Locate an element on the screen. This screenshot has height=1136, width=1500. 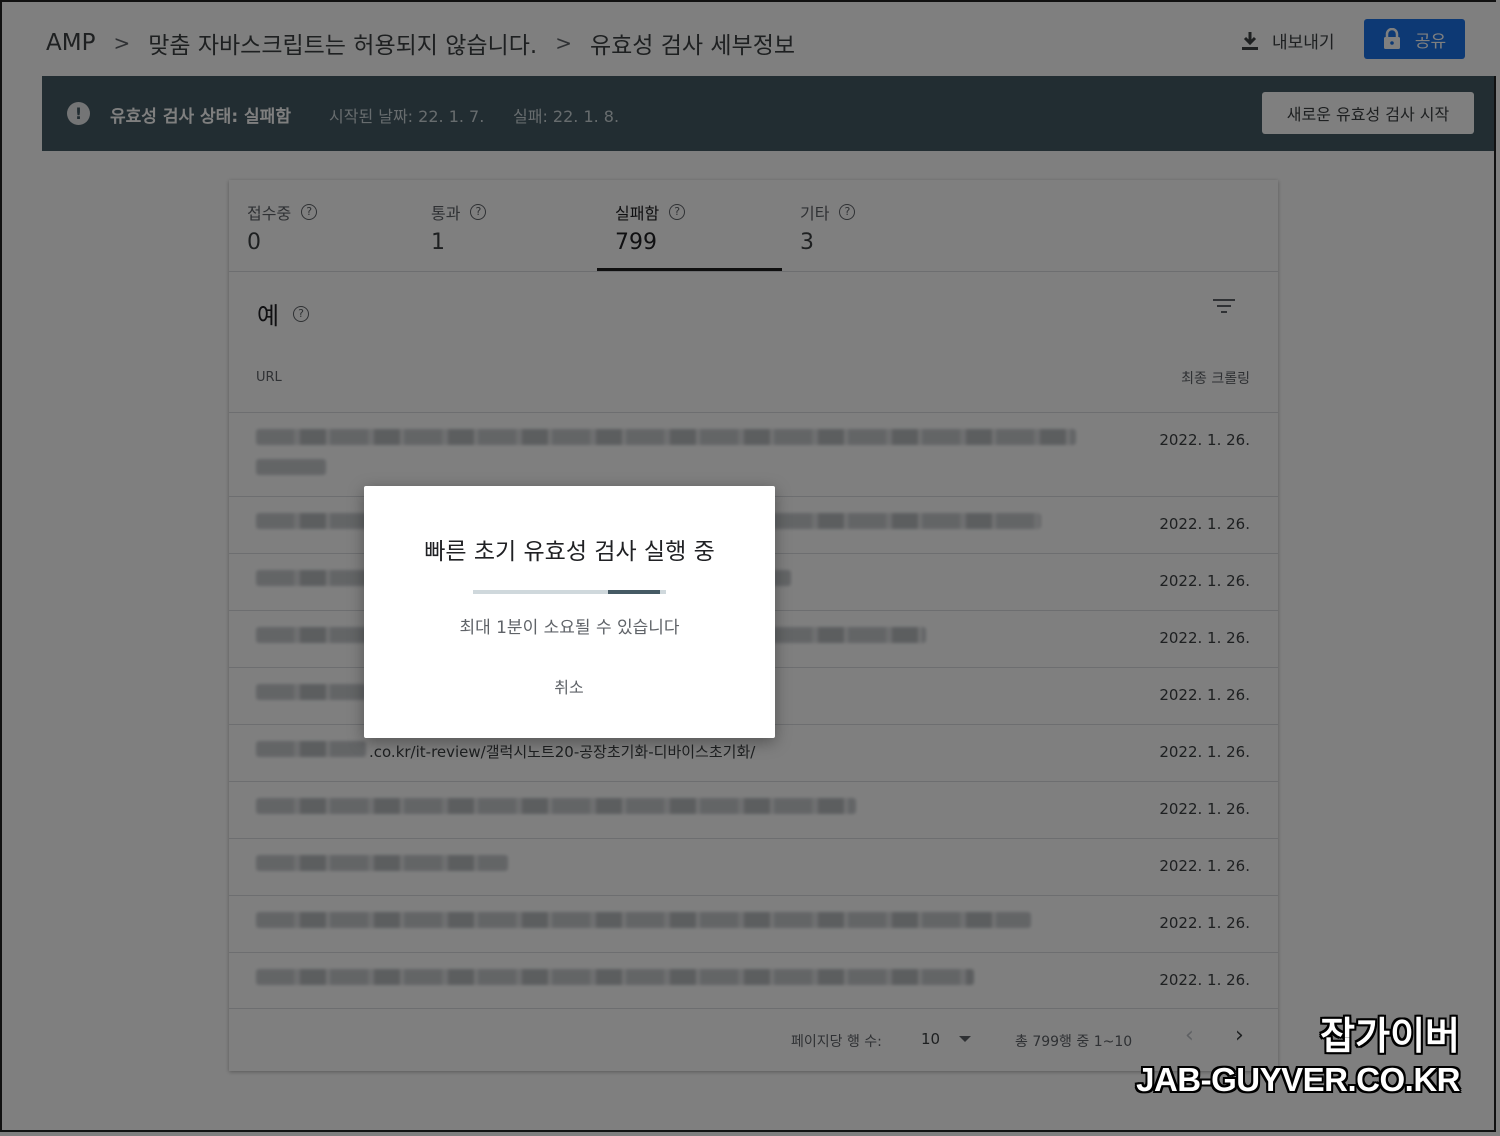
watermark: 잡가이버 JAB-GUYVER.CO.KR is located at coordinates (1298, 1057).